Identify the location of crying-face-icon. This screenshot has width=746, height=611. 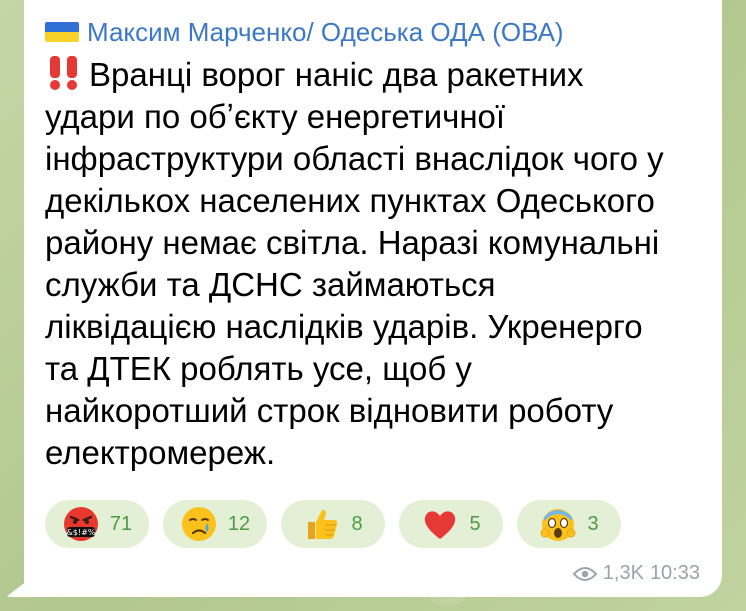
(198, 524).